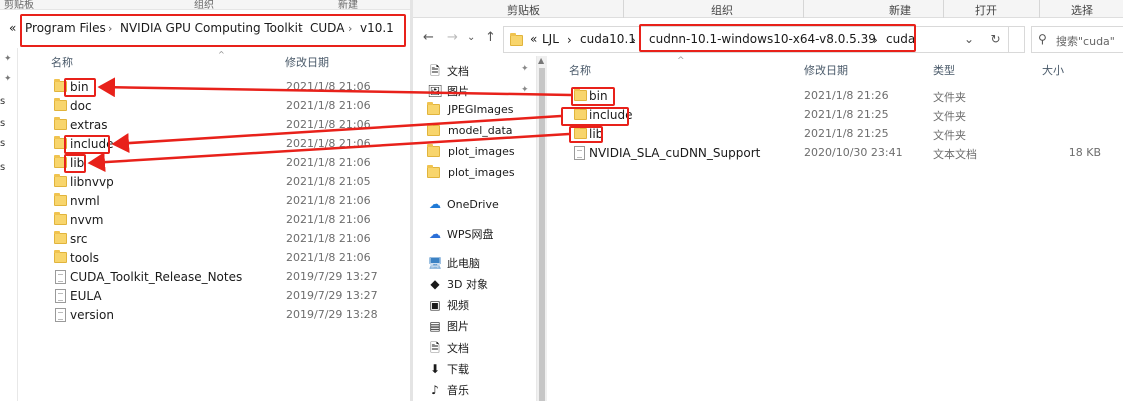  Describe the element at coordinates (227, 144) in the screenshot. I see `file-list-row: include 2021/1/8 21:06` at that location.